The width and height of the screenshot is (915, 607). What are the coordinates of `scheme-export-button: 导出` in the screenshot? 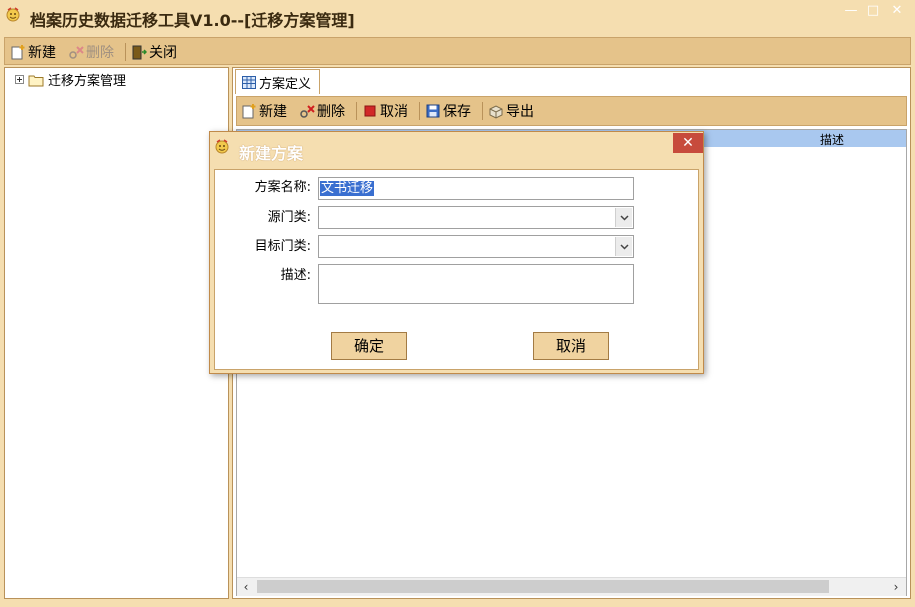 It's located at (511, 111).